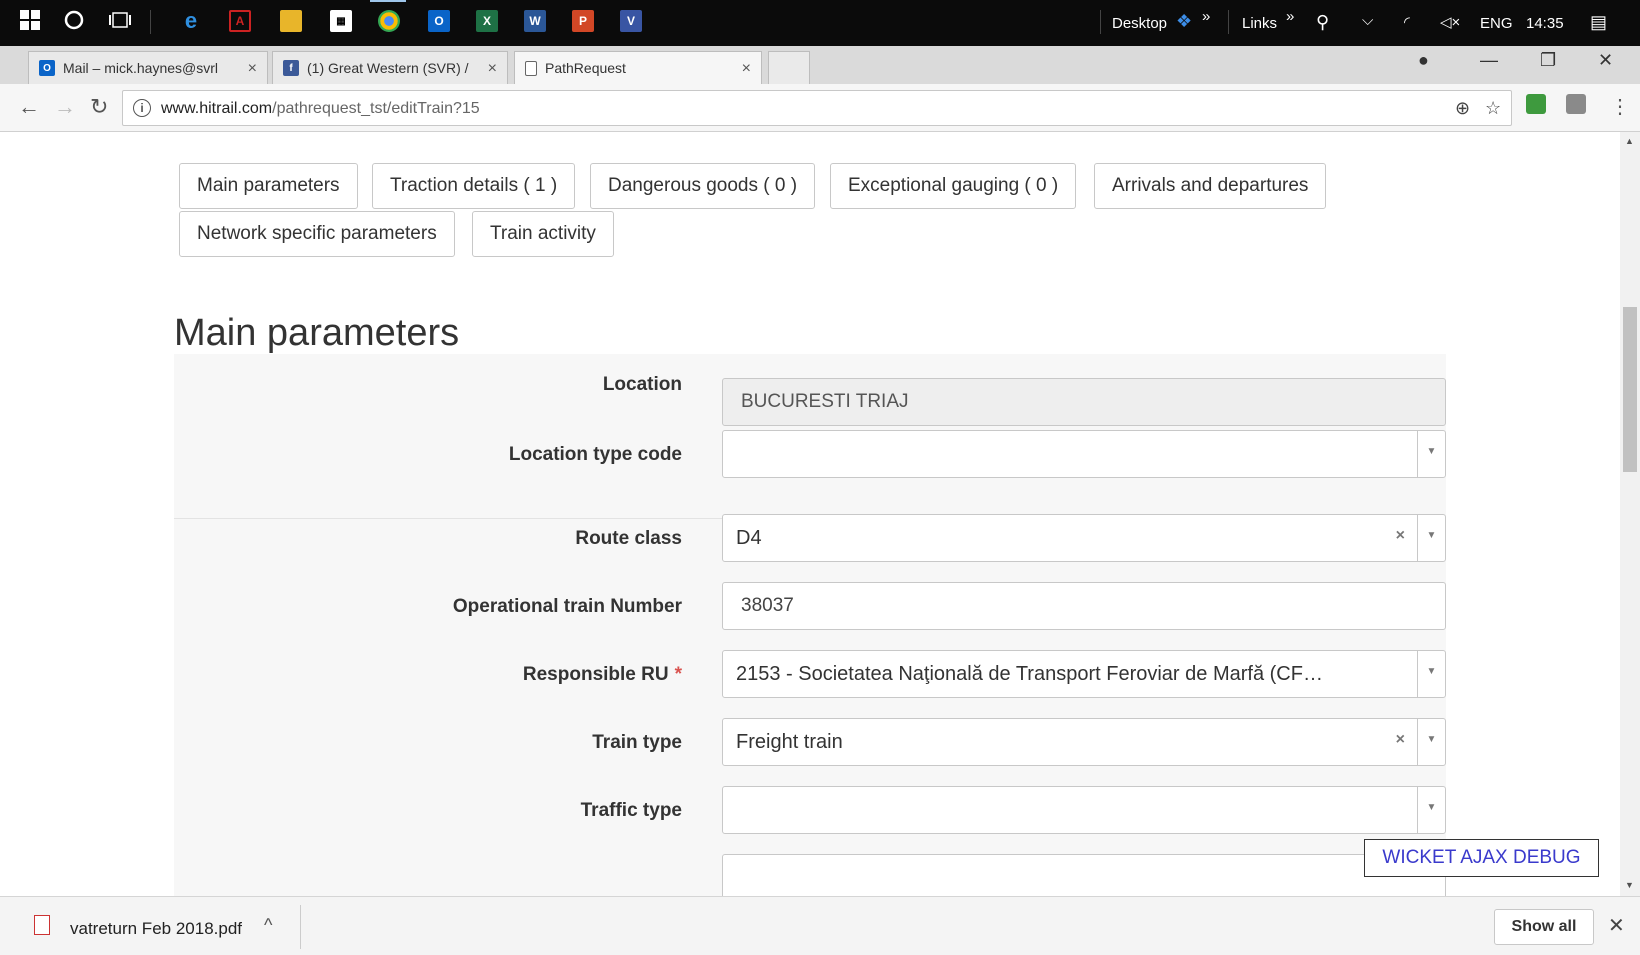 Image resolution: width=1640 pixels, height=955 pixels. What do you see at coordinates (291, 21) in the screenshot?
I see `file-explorer-icon` at bounding box center [291, 21].